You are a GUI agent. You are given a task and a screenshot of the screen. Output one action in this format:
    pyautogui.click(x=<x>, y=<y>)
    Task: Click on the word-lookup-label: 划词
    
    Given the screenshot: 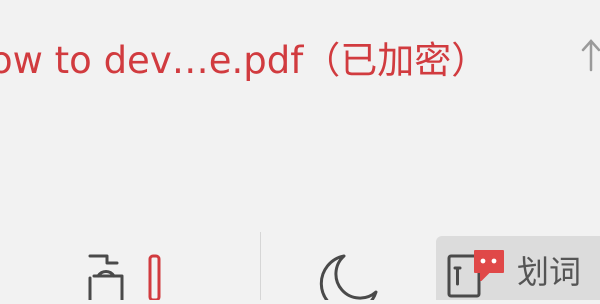 What is the action you would take?
    pyautogui.click(x=549, y=272)
    